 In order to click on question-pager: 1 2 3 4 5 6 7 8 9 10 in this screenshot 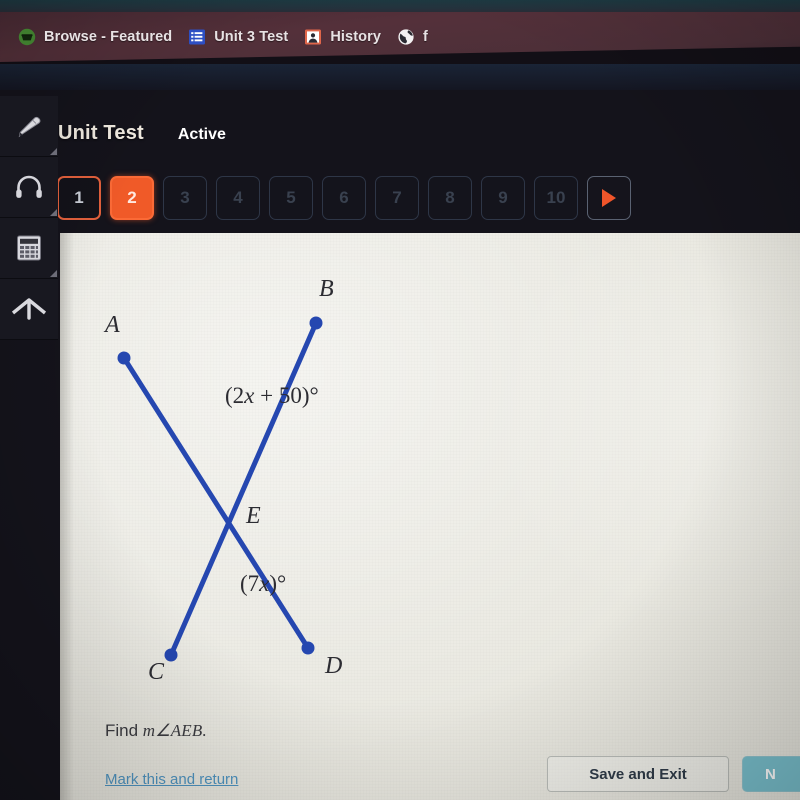, I will do `click(344, 198)`.